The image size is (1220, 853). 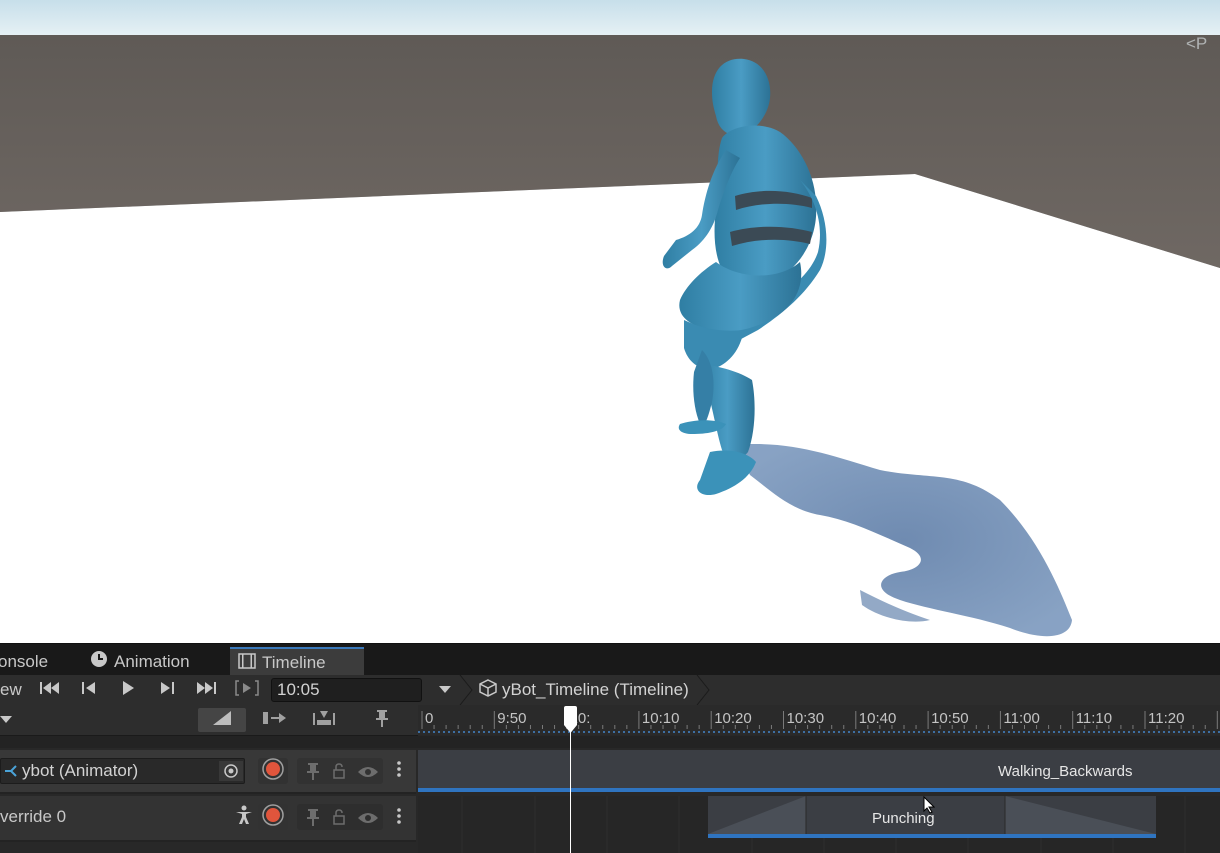 I want to click on time-format-dropdown, so click(x=445, y=690).